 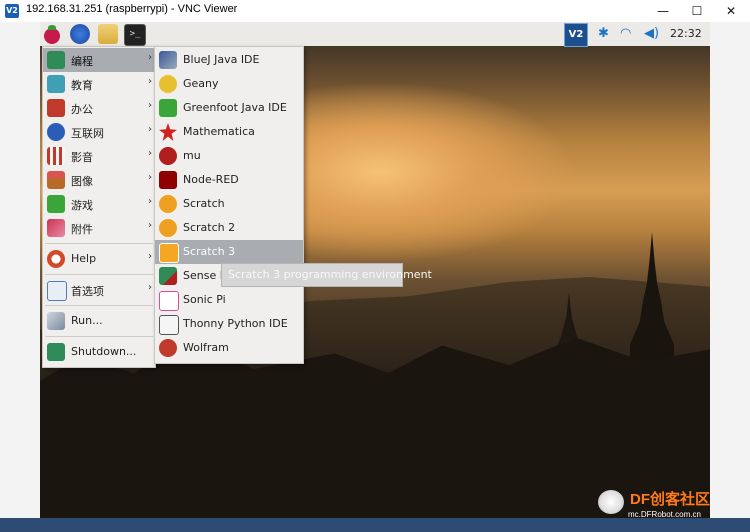 I want to click on submenu-item-label: Scratch 2, so click(x=209, y=227).